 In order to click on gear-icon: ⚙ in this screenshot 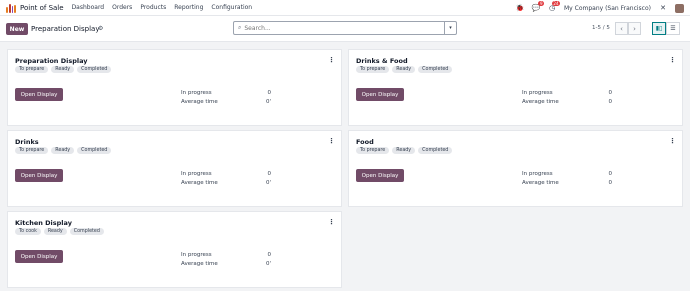, I will do `click(100, 28)`.